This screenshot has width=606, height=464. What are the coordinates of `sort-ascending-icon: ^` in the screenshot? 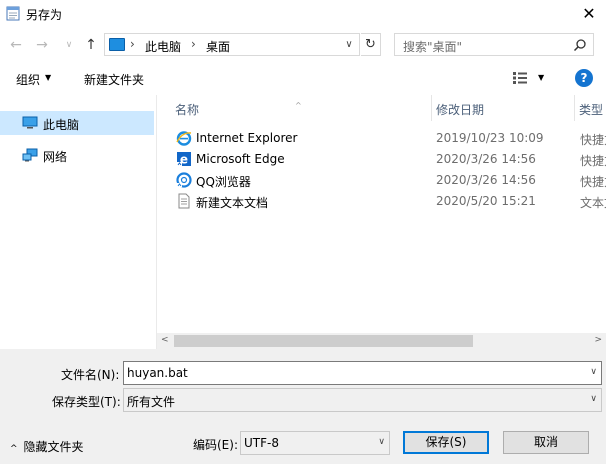 It's located at (298, 105).